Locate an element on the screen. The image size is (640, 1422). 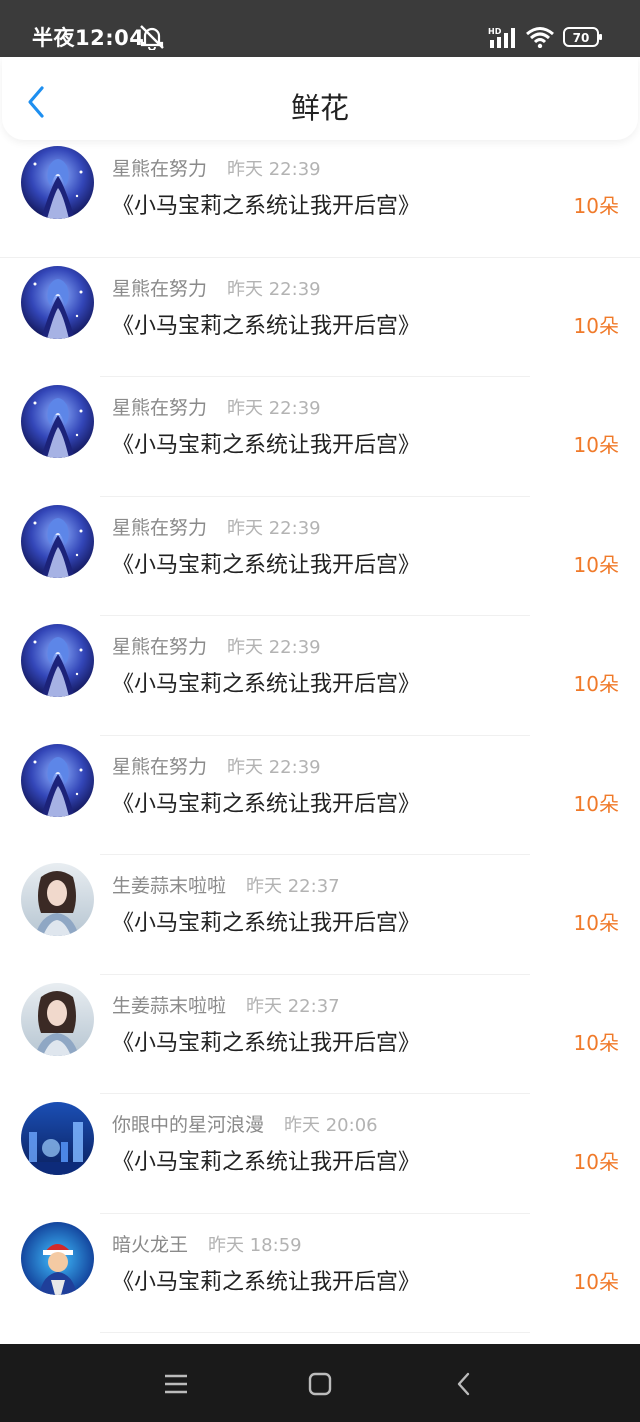
bell-off-icon is located at coordinates (152, 37).